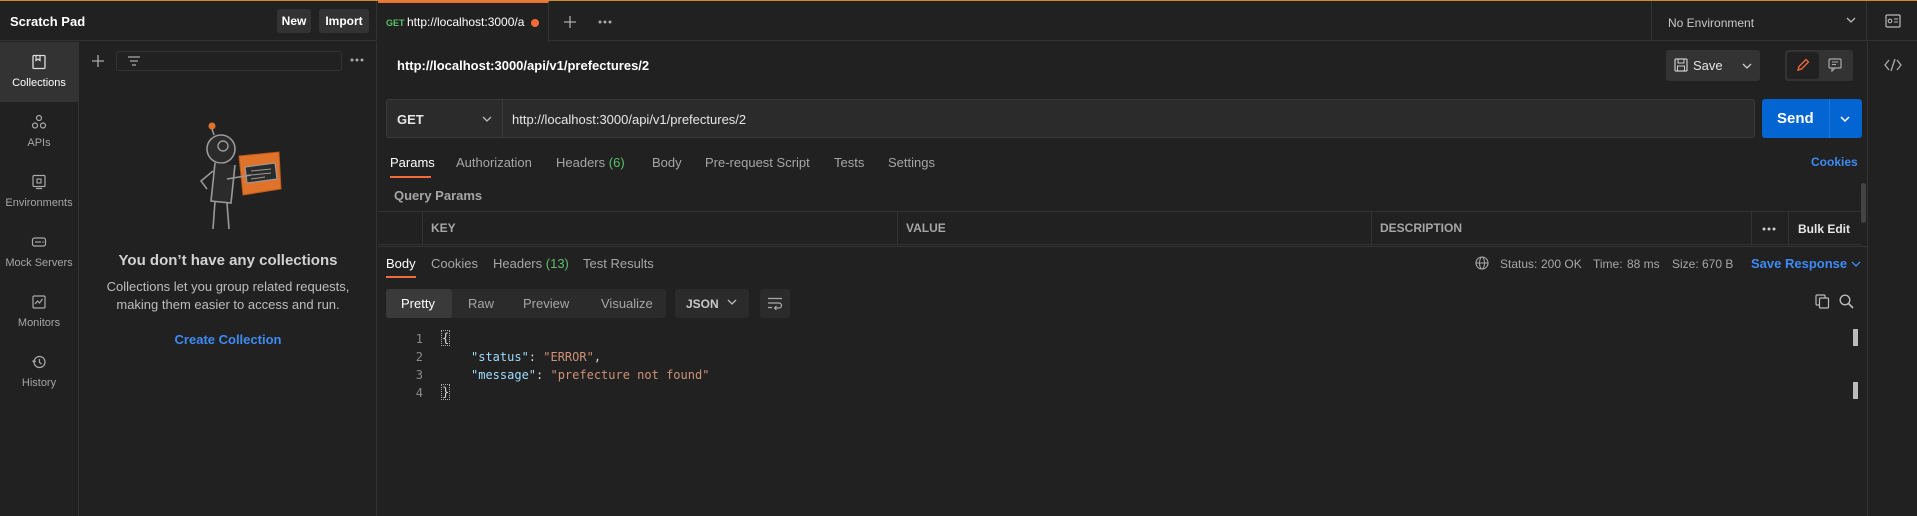 This screenshot has height=516, width=1917. What do you see at coordinates (39, 372) in the screenshot?
I see `sidebar-item-history: History` at bounding box center [39, 372].